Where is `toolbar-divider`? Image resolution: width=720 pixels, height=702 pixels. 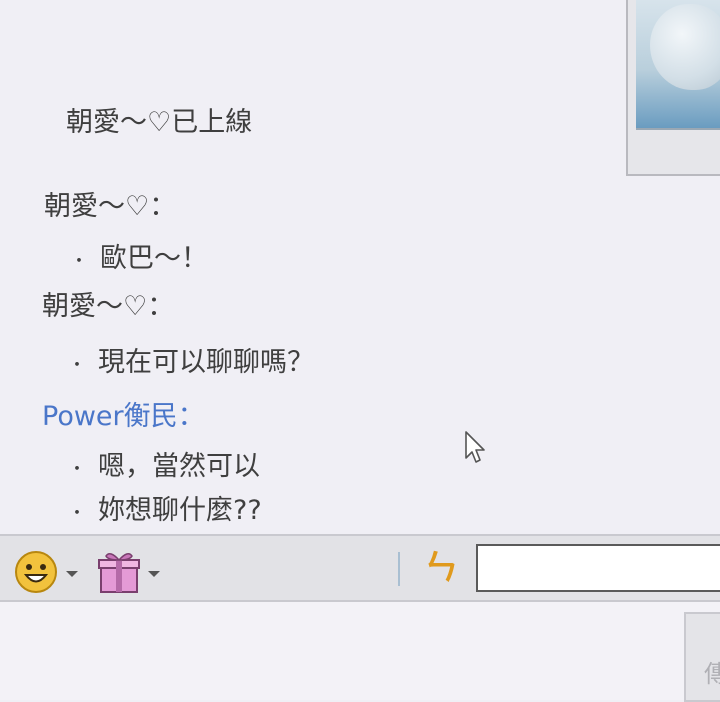
toolbar-divider is located at coordinates (399, 569).